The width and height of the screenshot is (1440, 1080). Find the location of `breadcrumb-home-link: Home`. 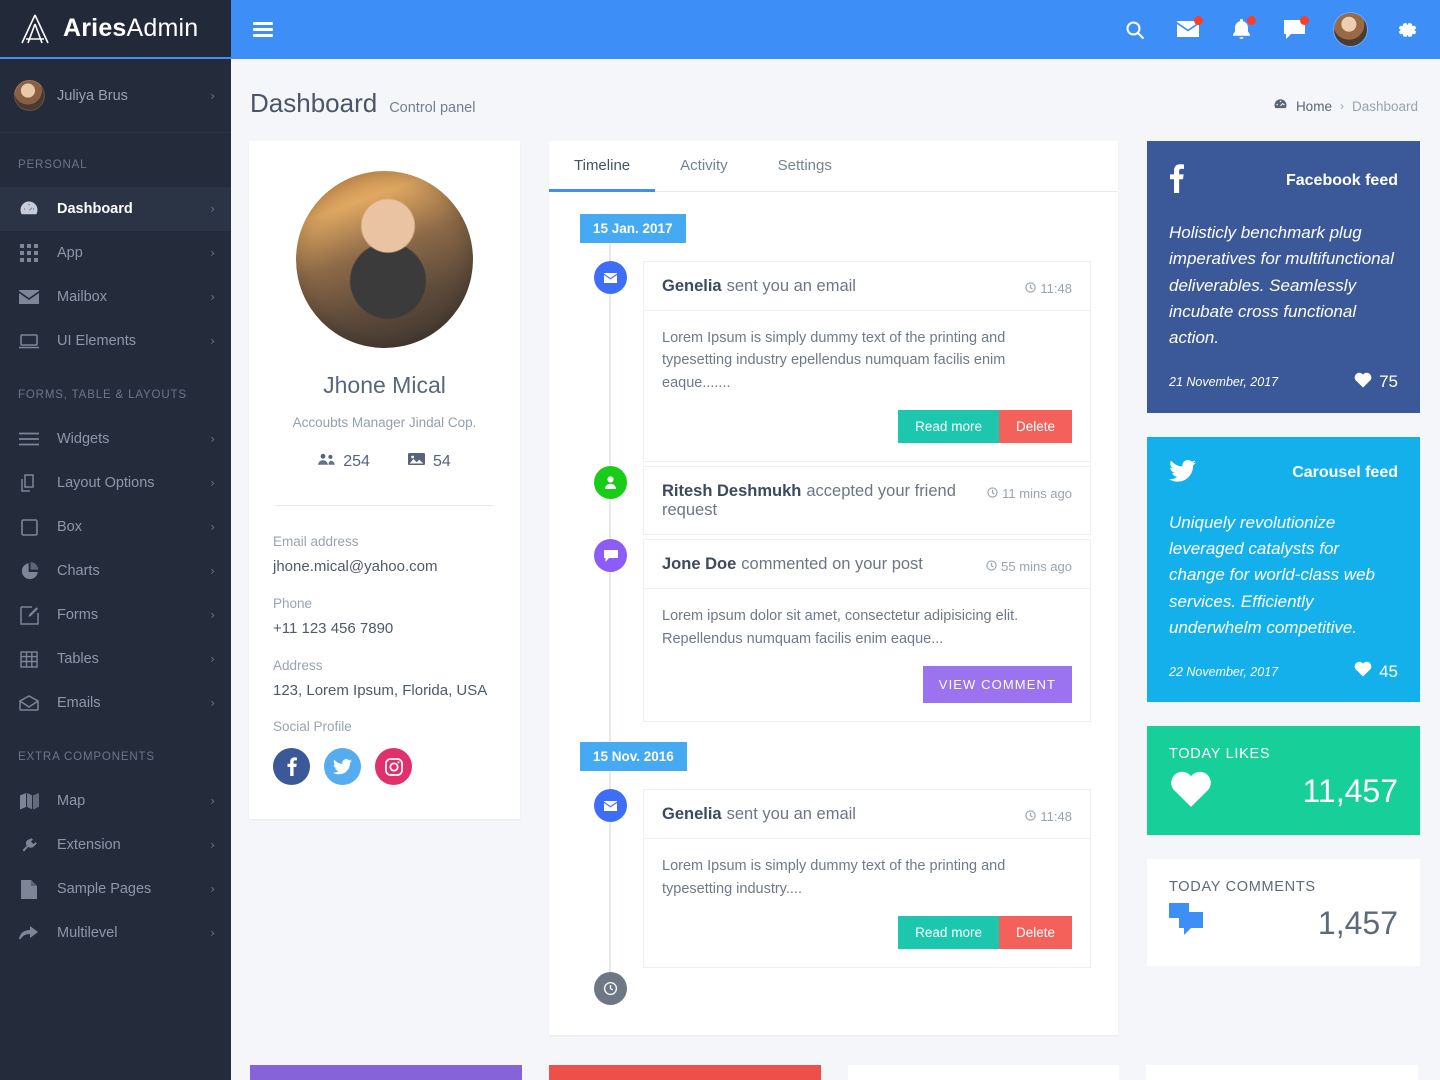

breadcrumb-home-link: Home is located at coordinates (1314, 106).